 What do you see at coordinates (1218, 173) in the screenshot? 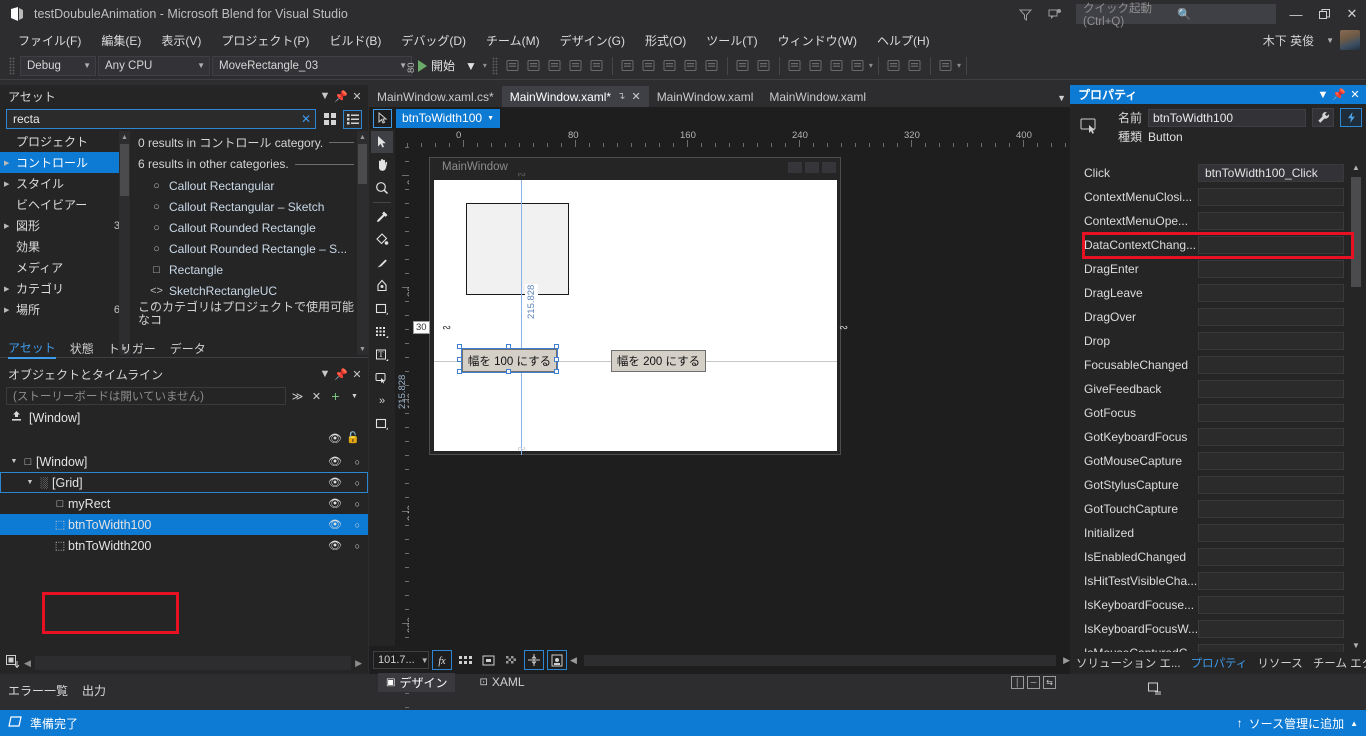
I see `event-row-Click: Click btnToWidth100_Click` at bounding box center [1218, 173].